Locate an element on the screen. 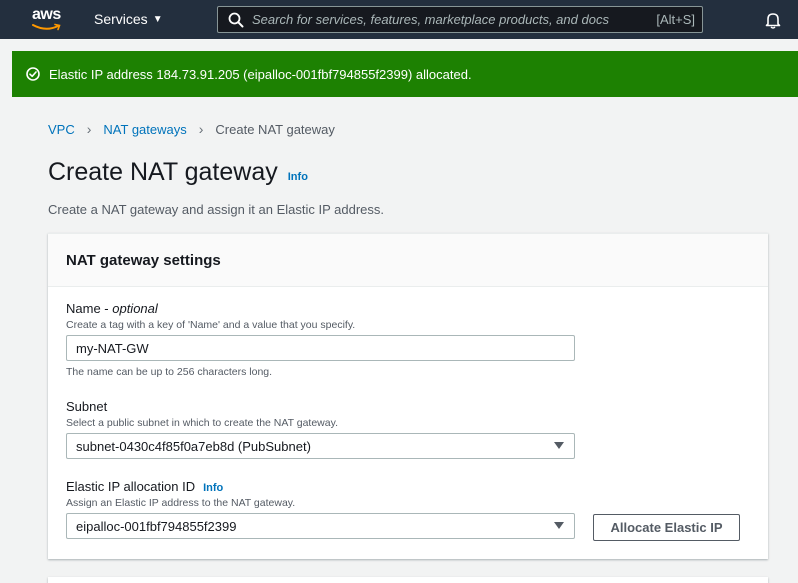  aws-smile-icon is located at coordinates (46, 27).